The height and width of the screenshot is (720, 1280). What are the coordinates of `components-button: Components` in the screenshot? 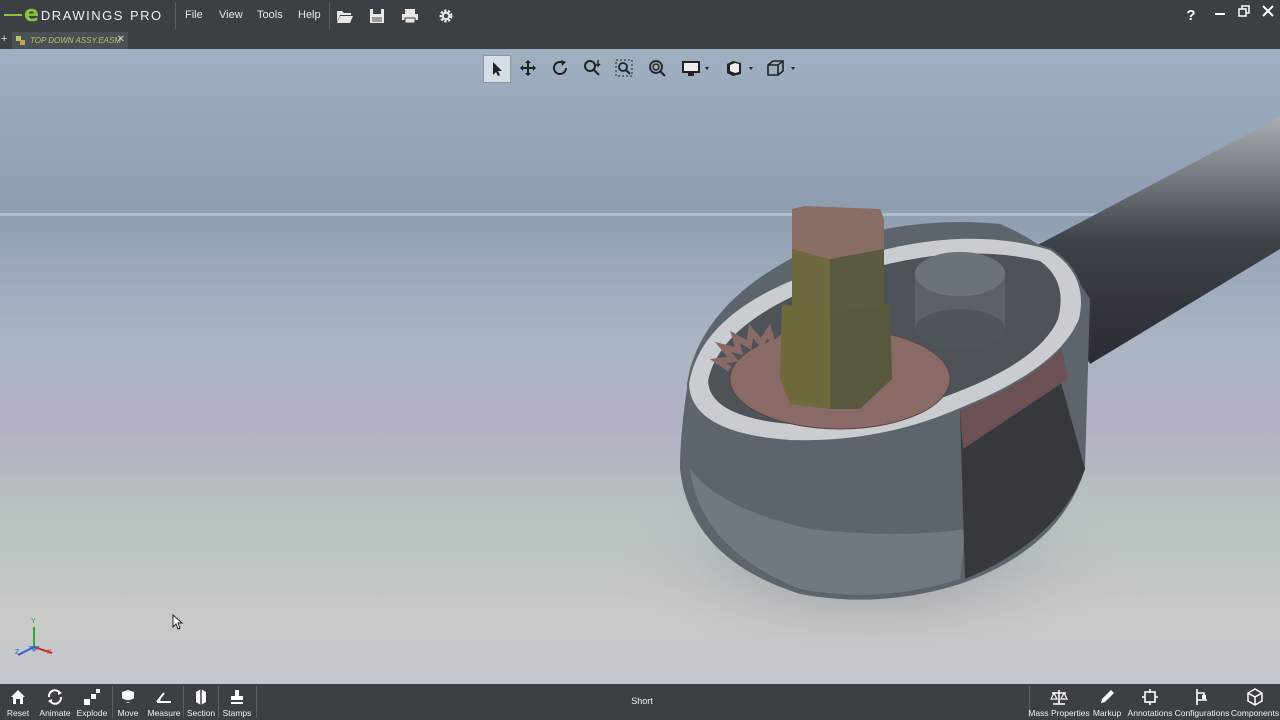 It's located at (1255, 702).